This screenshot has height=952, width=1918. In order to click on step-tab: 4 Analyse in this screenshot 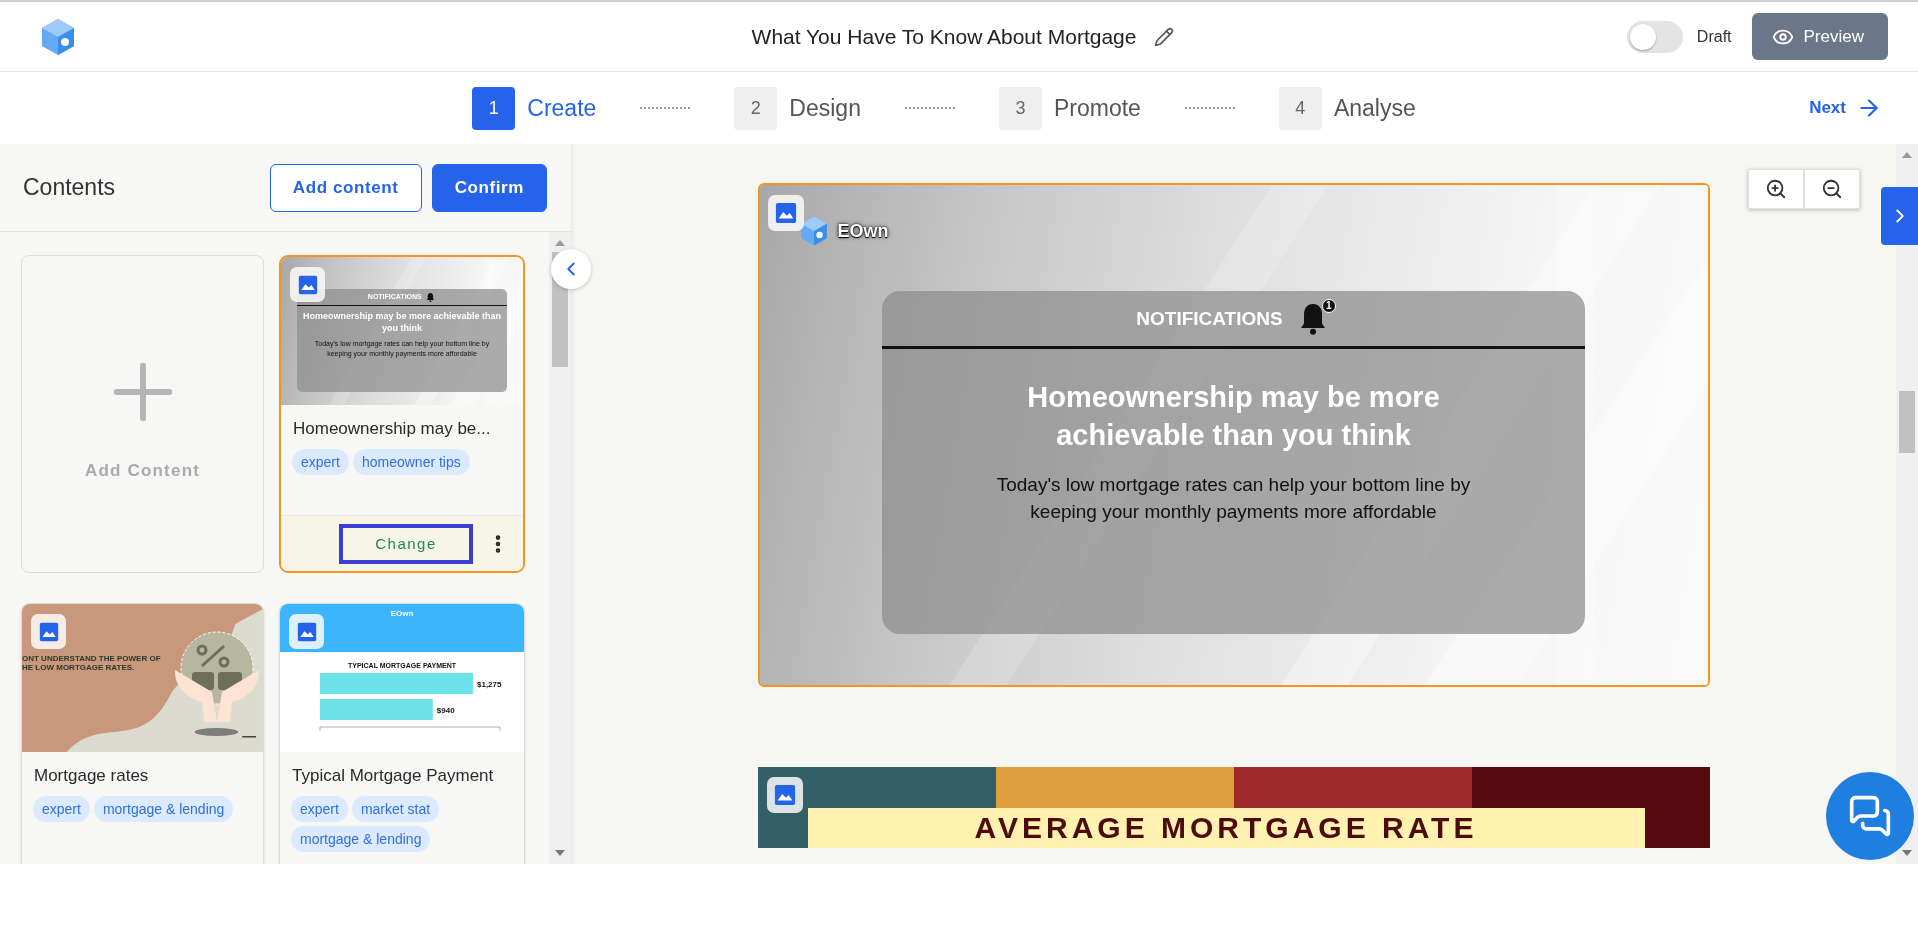, I will do `click(1347, 108)`.